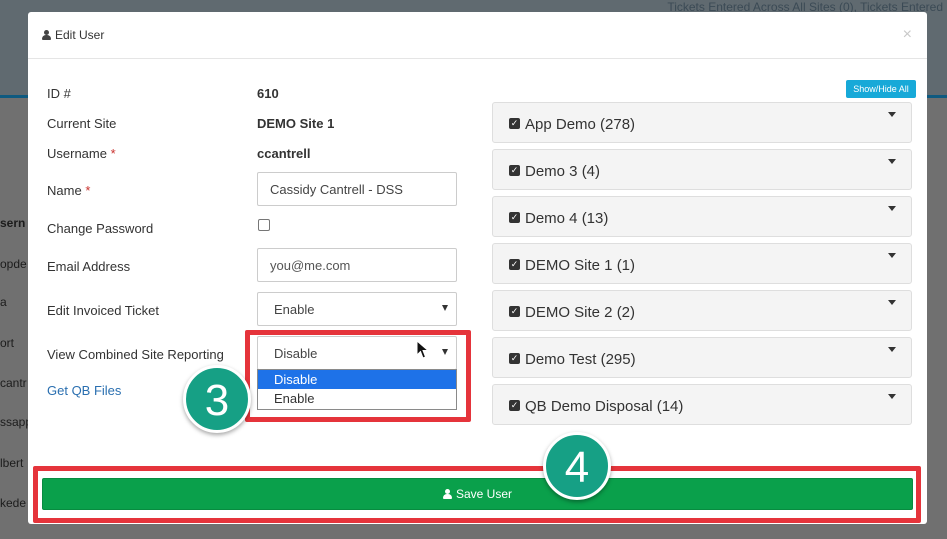 This screenshot has width=947, height=539. I want to click on site-panel: ✓ Demo 3 (4), so click(702, 169).